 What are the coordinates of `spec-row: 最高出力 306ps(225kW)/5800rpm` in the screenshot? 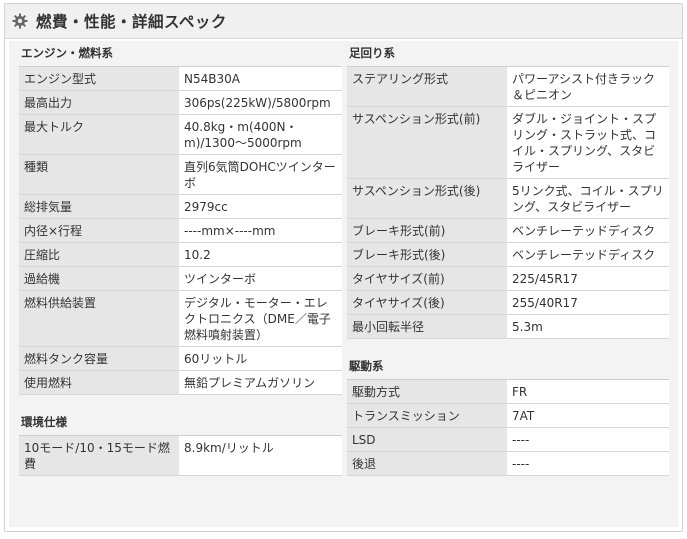 It's located at (180, 102).